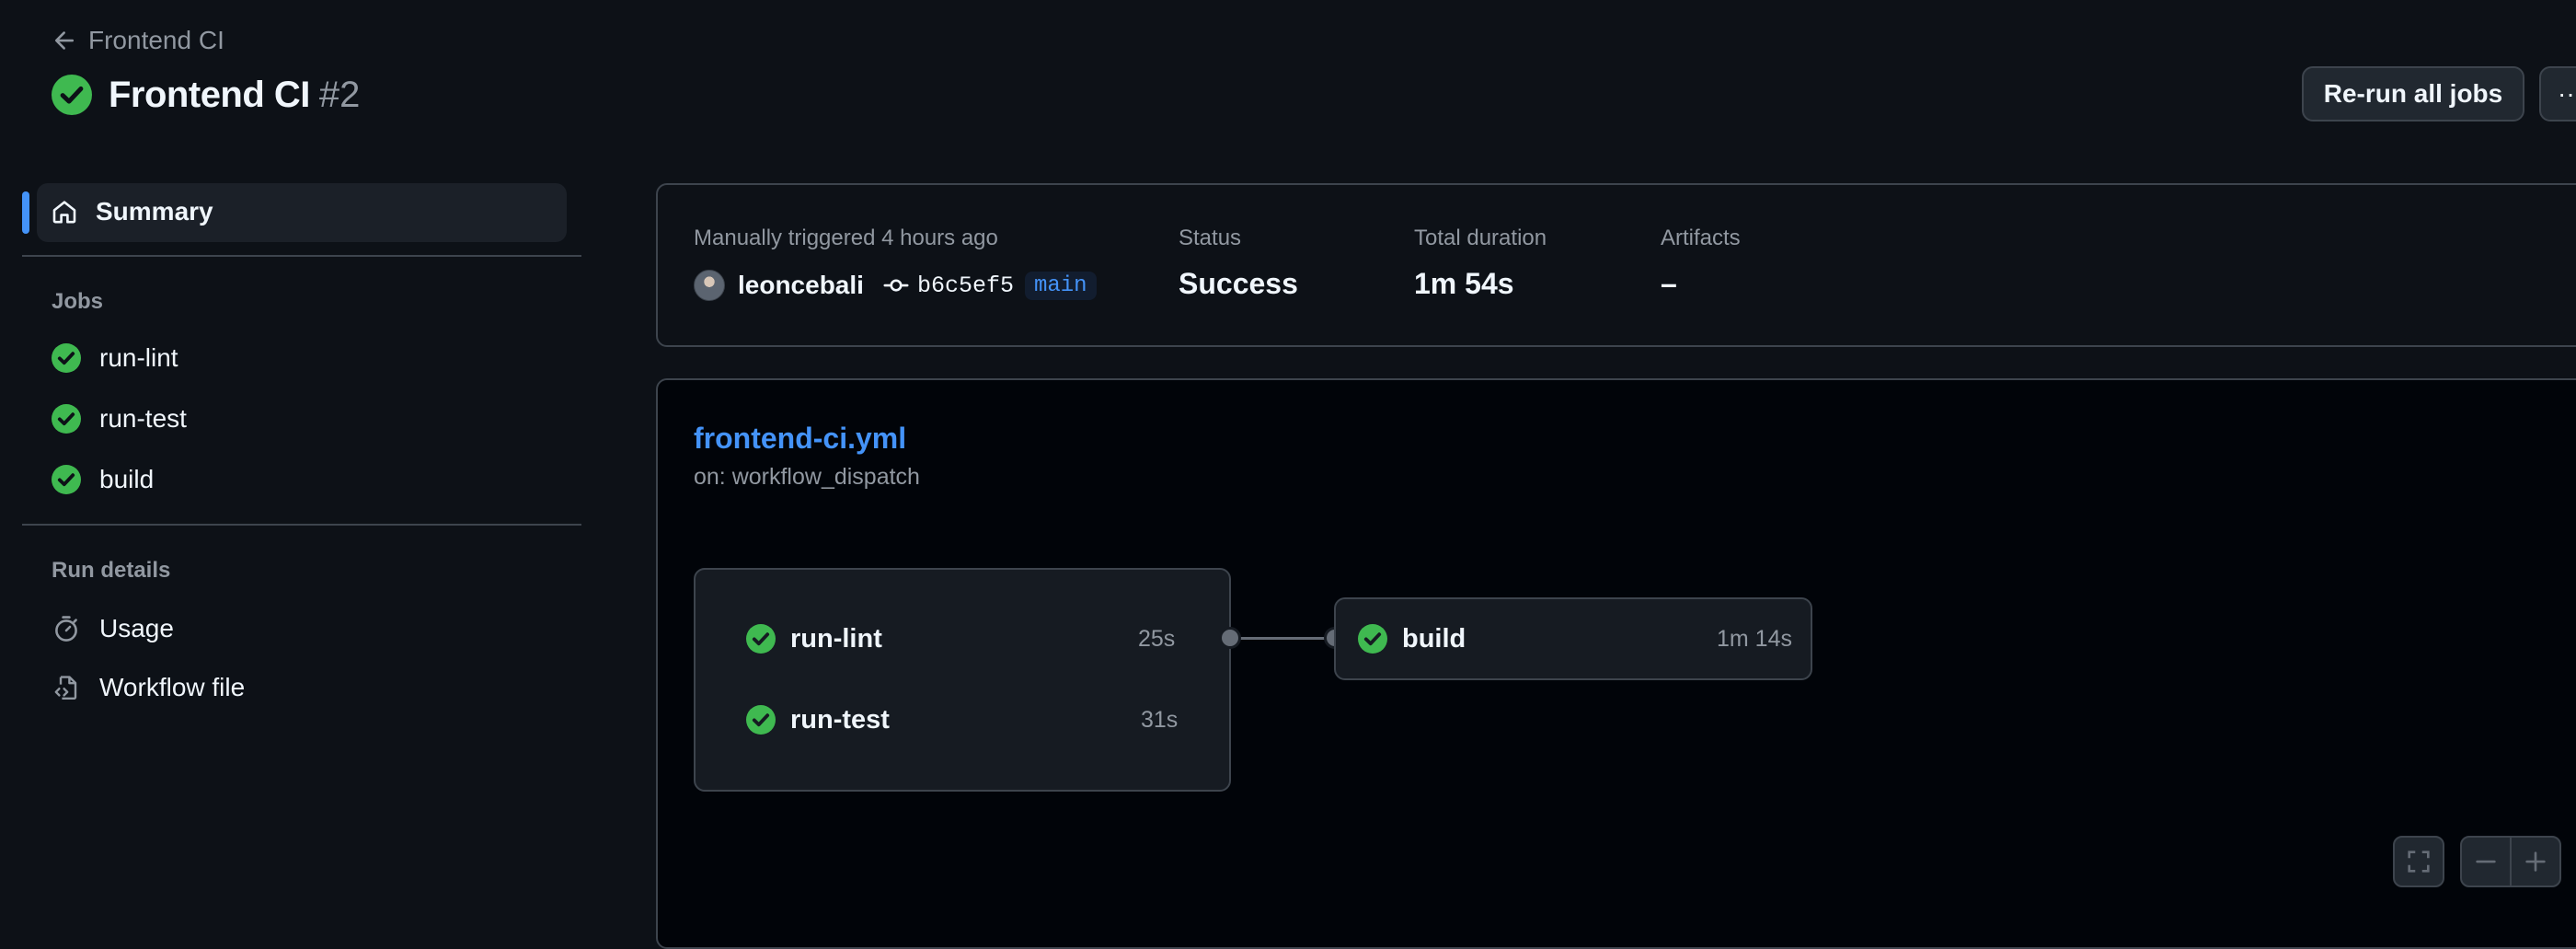 This screenshot has width=2576, height=949. I want to click on job-name: run-lint, so click(836, 638).